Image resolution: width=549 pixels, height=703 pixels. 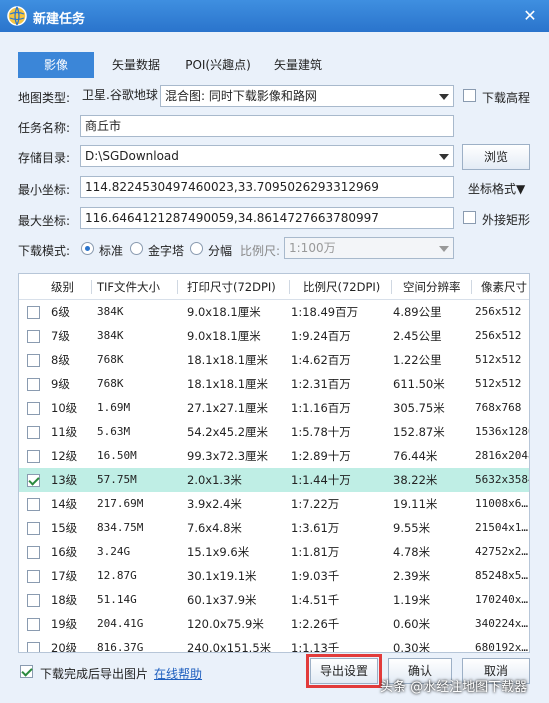 What do you see at coordinates (298, 65) in the screenshot?
I see `tab-vector-building: 矢量建筑` at bounding box center [298, 65].